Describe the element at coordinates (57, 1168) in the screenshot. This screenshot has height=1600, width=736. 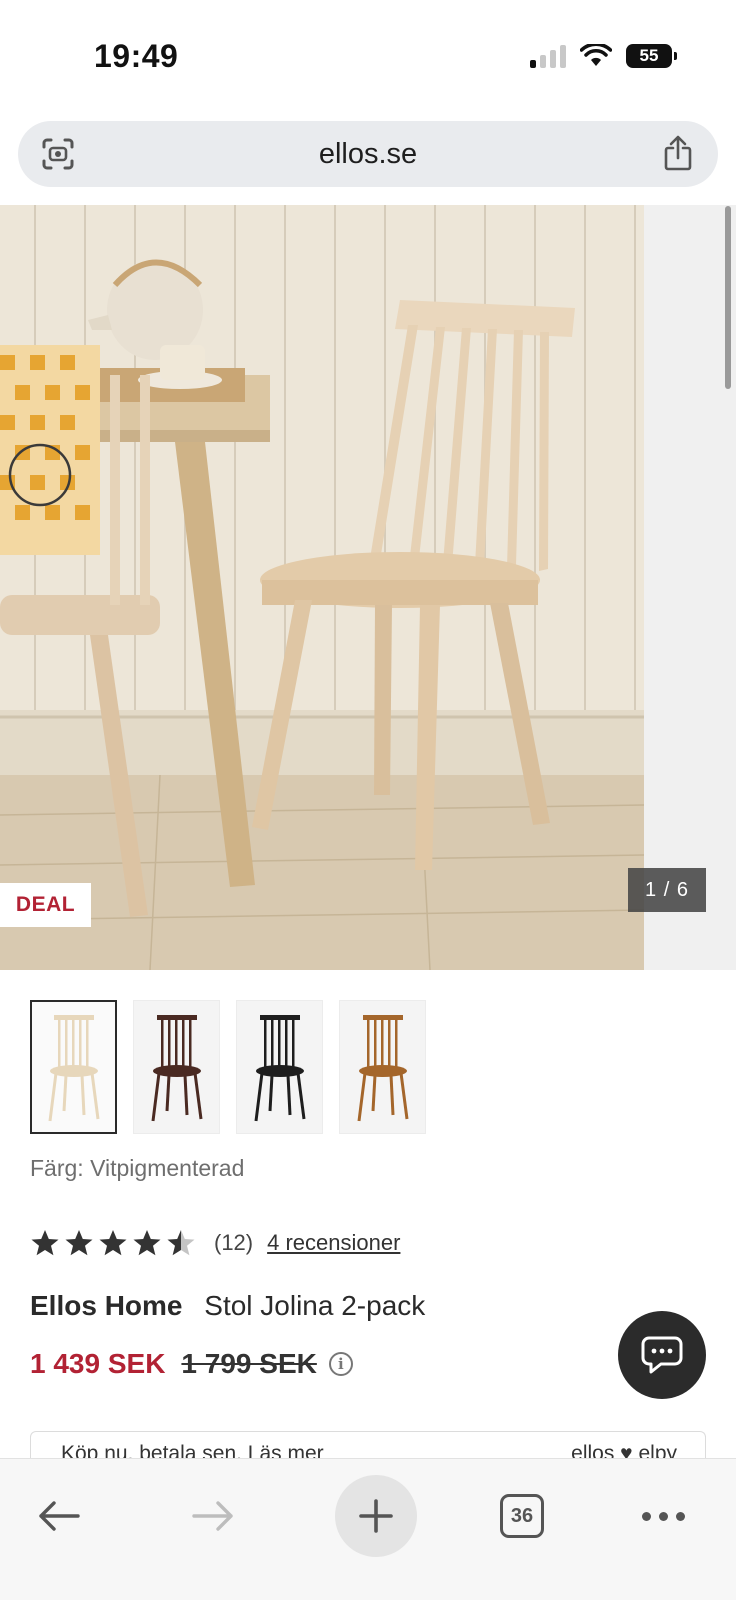
I see `color-label-prefix: Färg:` at that location.